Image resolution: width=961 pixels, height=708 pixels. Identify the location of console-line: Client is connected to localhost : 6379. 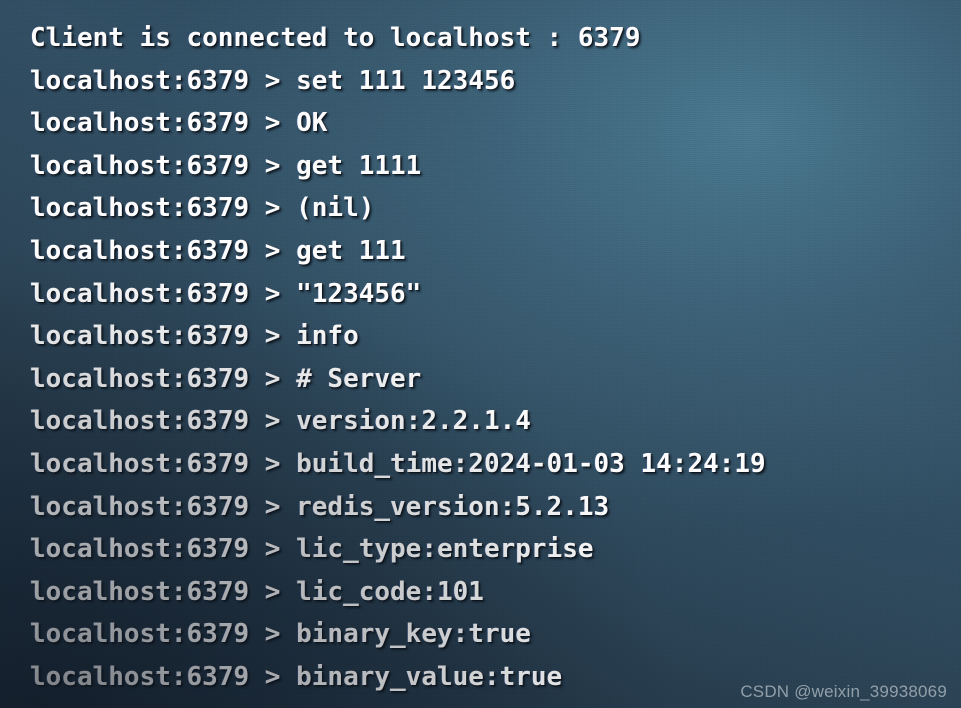
(335, 38).